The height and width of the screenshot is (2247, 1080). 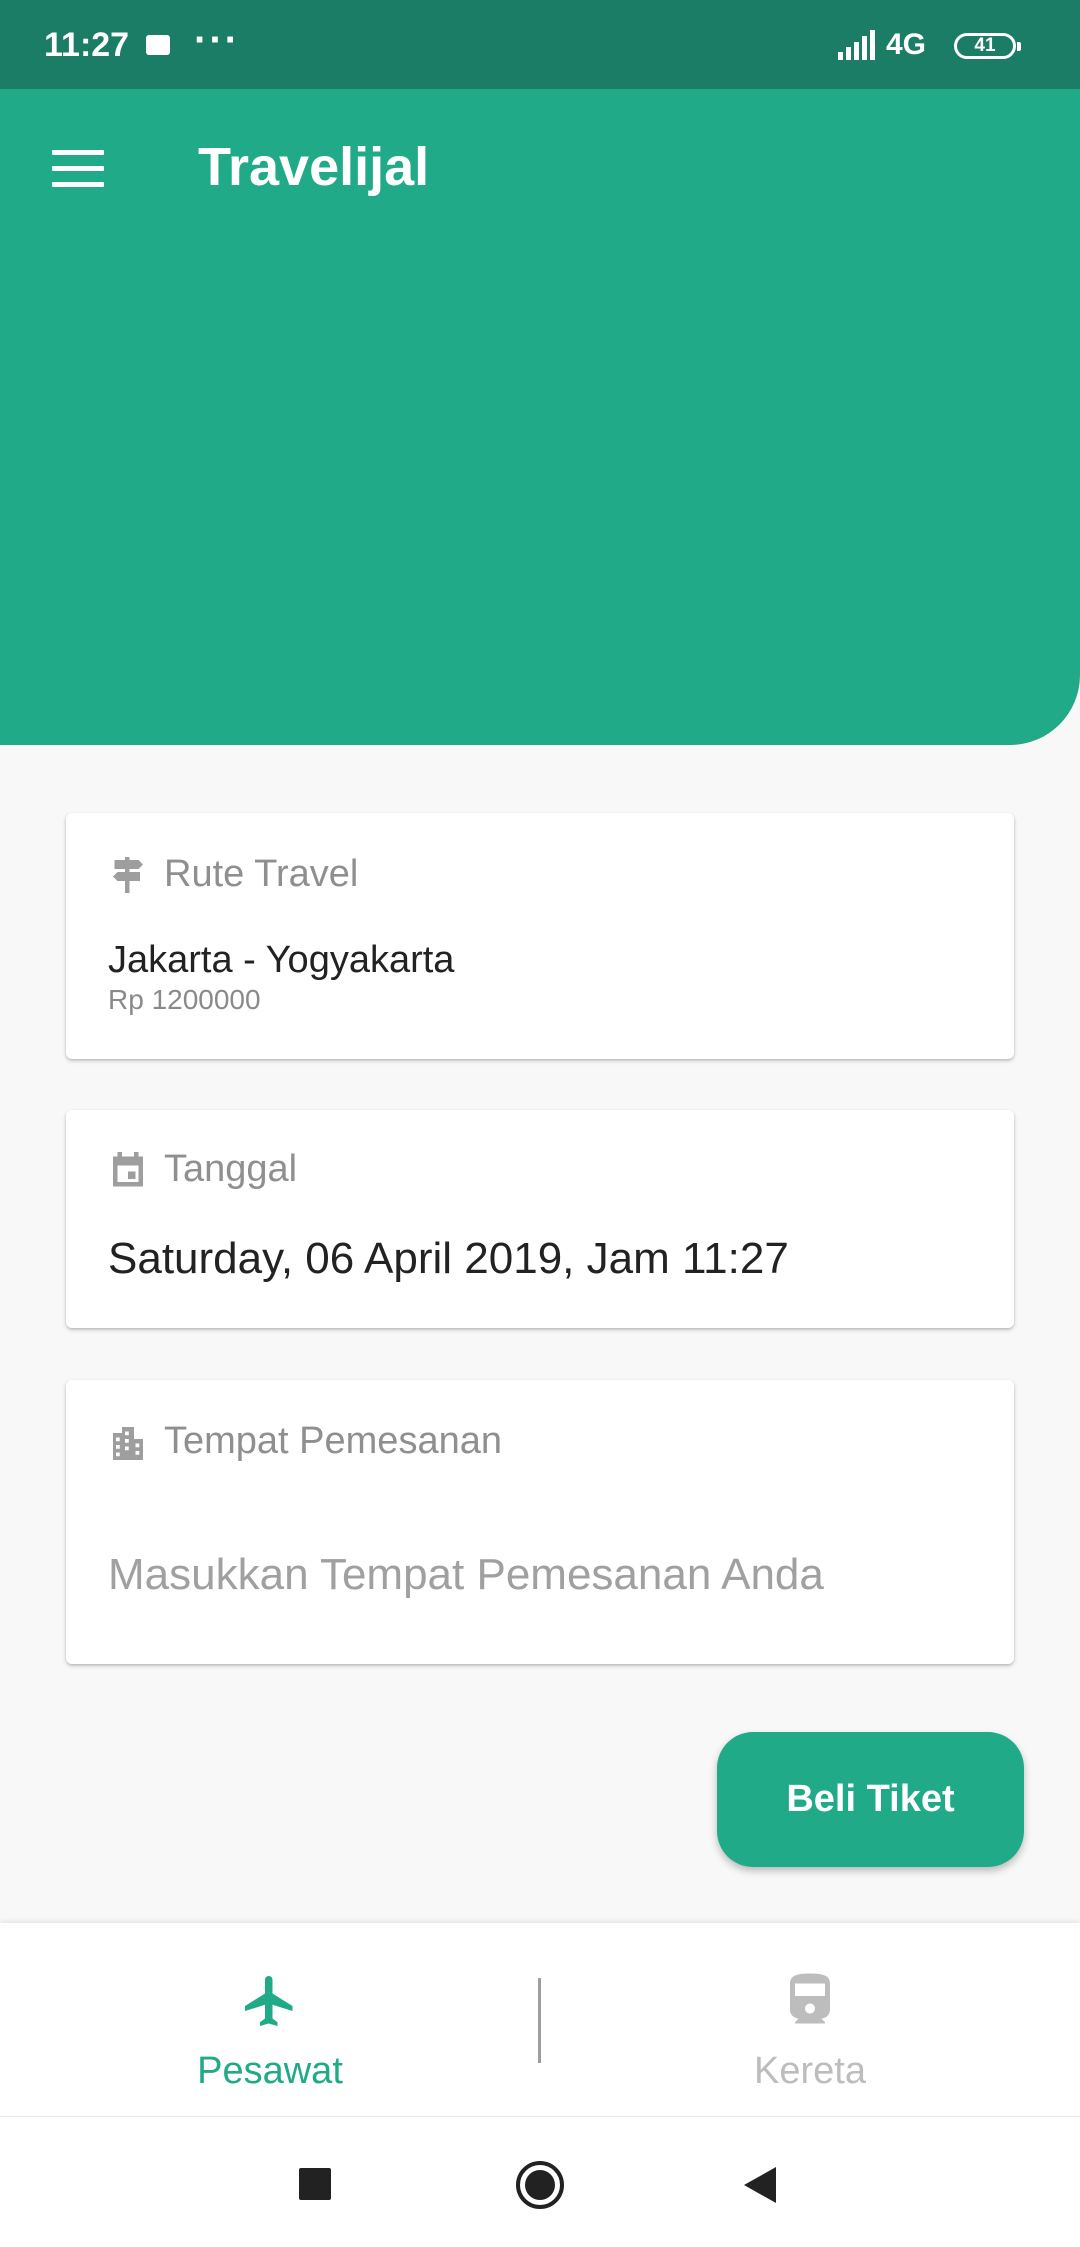 What do you see at coordinates (128, 874) in the screenshot?
I see `signpost-icon` at bounding box center [128, 874].